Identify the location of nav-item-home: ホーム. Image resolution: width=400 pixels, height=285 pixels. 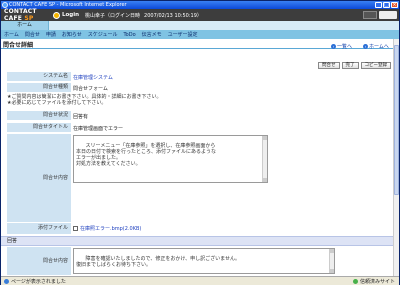
(11, 34).